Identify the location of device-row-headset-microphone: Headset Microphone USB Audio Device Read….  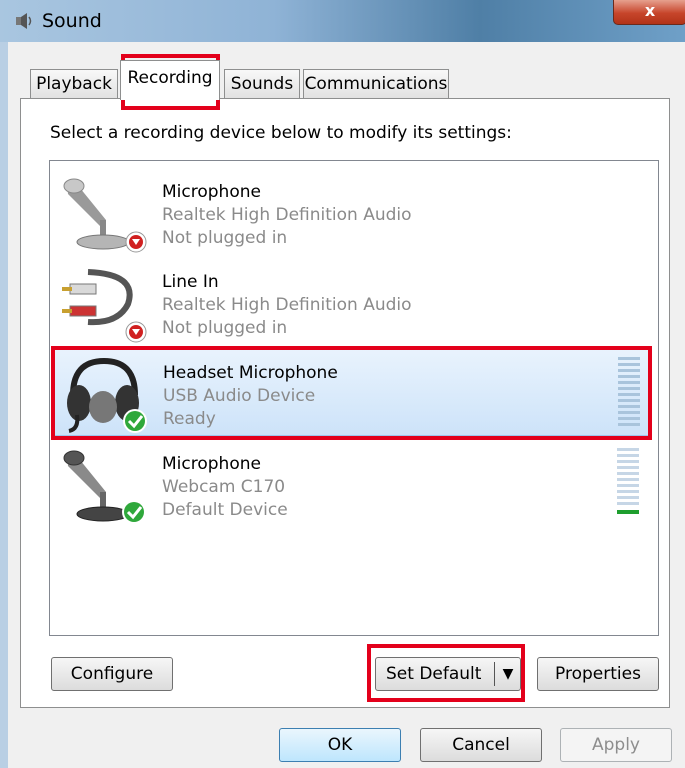
(352, 392).